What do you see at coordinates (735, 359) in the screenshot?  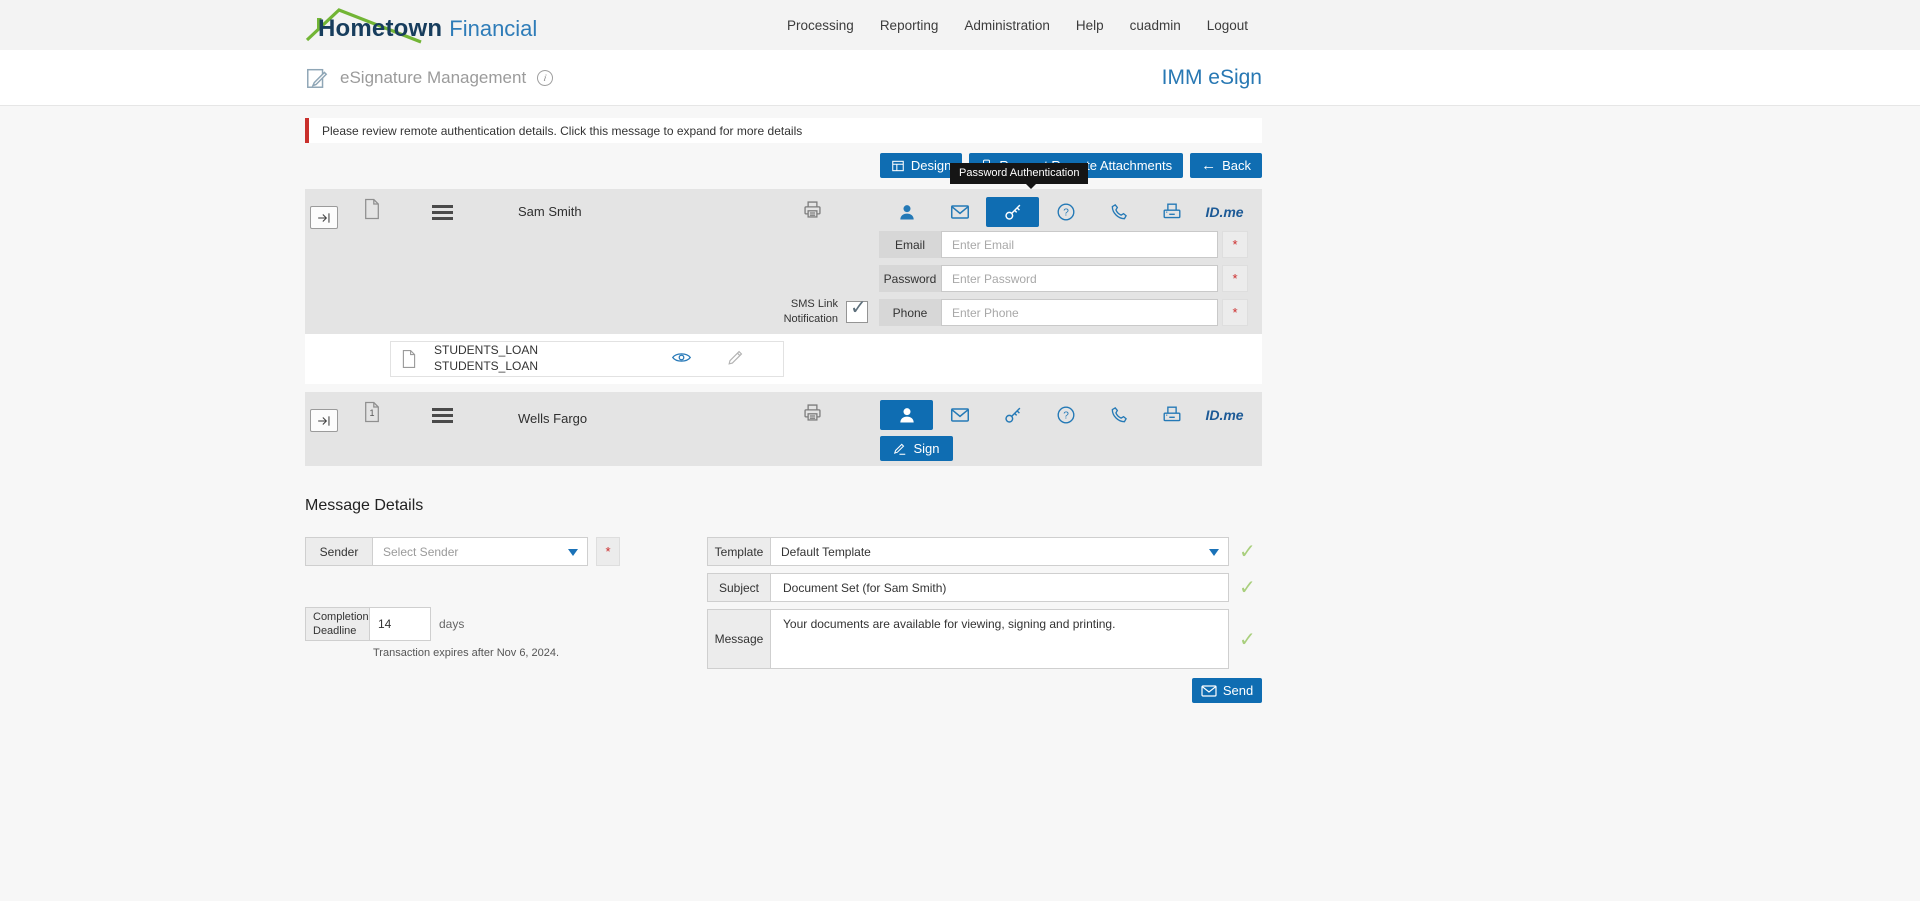 I see `sign-document-button` at bounding box center [735, 359].